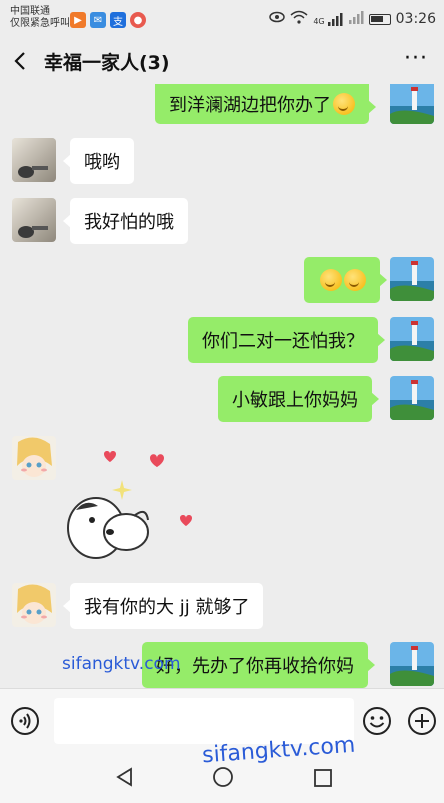  I want to click on message-bubble: 小敏跟上你妈妈, so click(298, 399).